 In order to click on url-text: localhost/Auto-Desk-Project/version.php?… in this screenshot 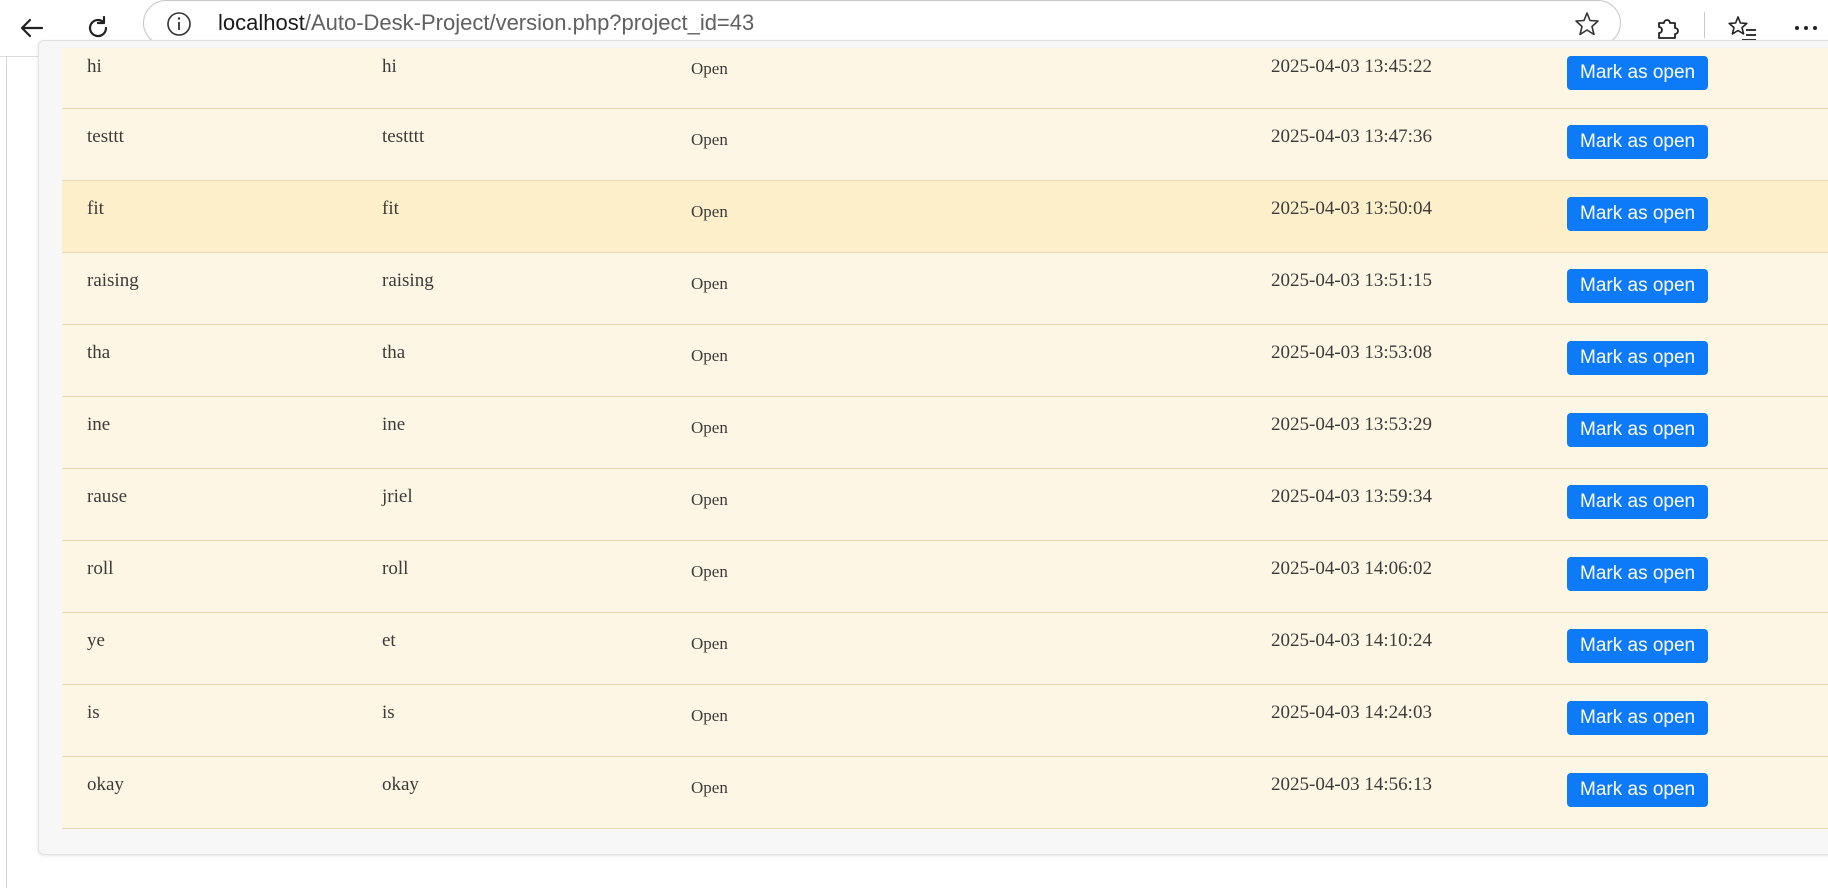, I will do `click(486, 23)`.